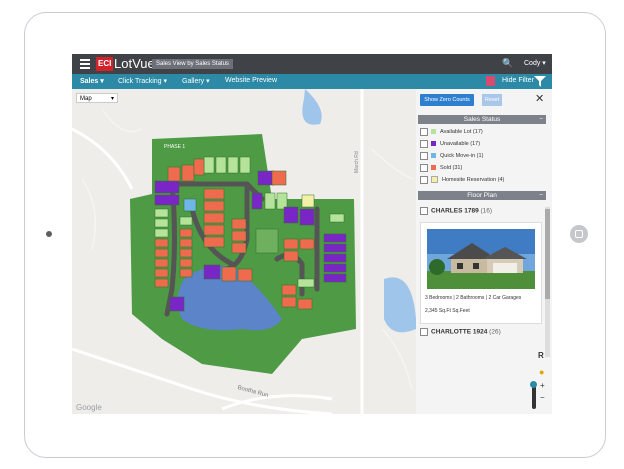 Image resolution: width=624 pixels, height=469 pixels. Describe the element at coordinates (192, 64) in the screenshot. I see `view-title: Sales View by Sales Status` at that location.